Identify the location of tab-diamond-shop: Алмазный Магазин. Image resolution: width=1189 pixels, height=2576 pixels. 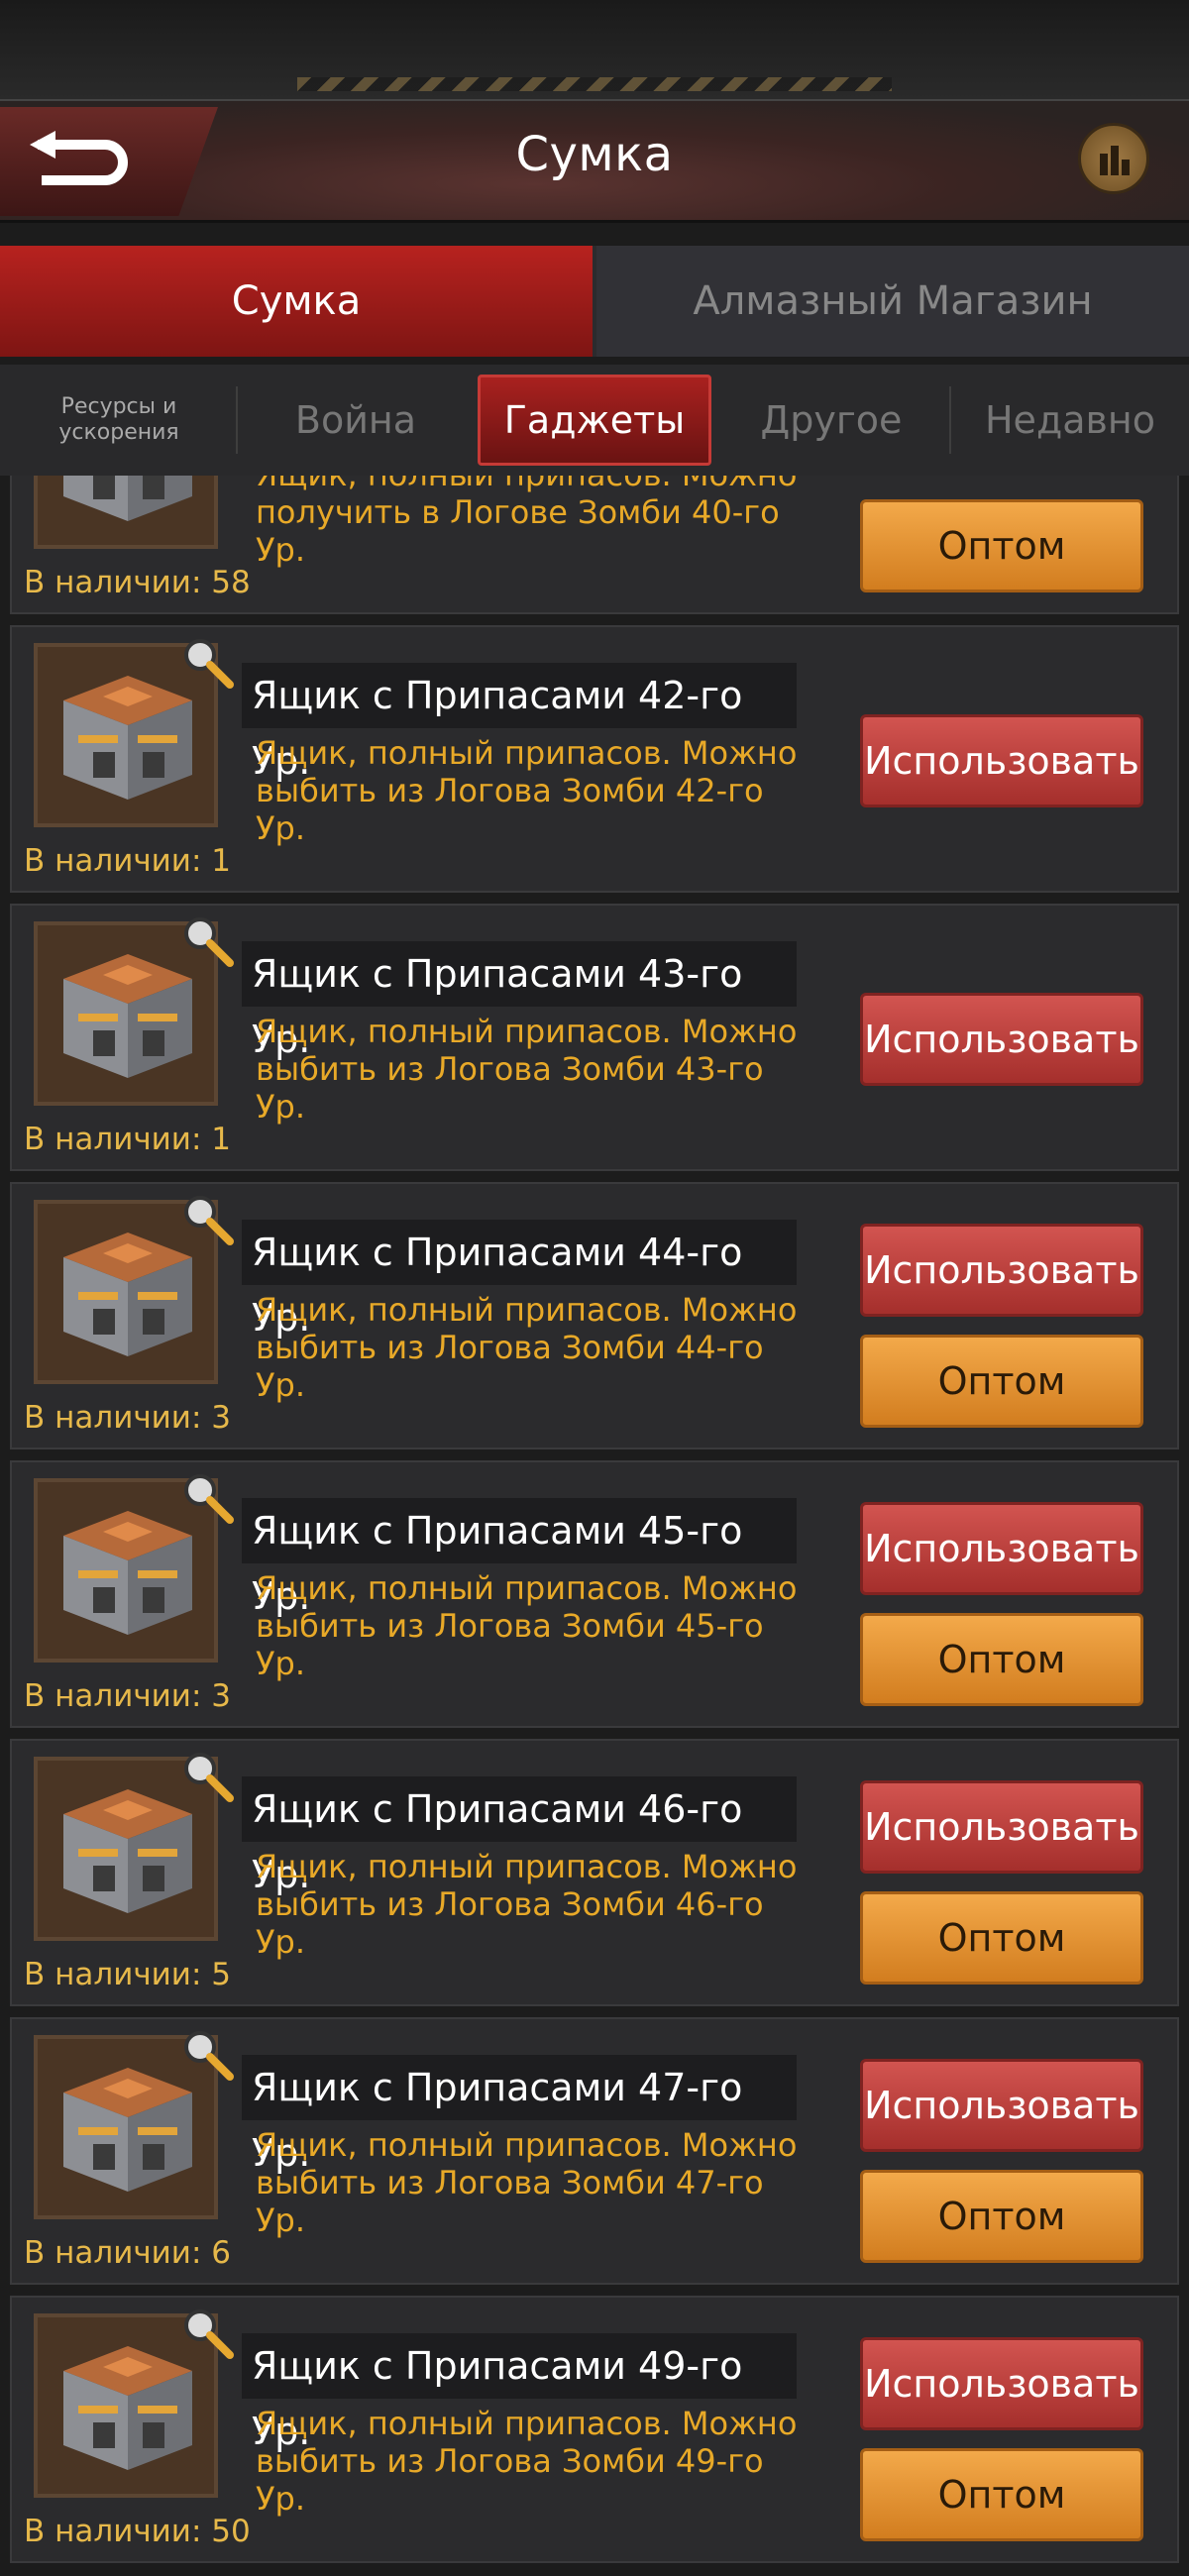
(893, 301).